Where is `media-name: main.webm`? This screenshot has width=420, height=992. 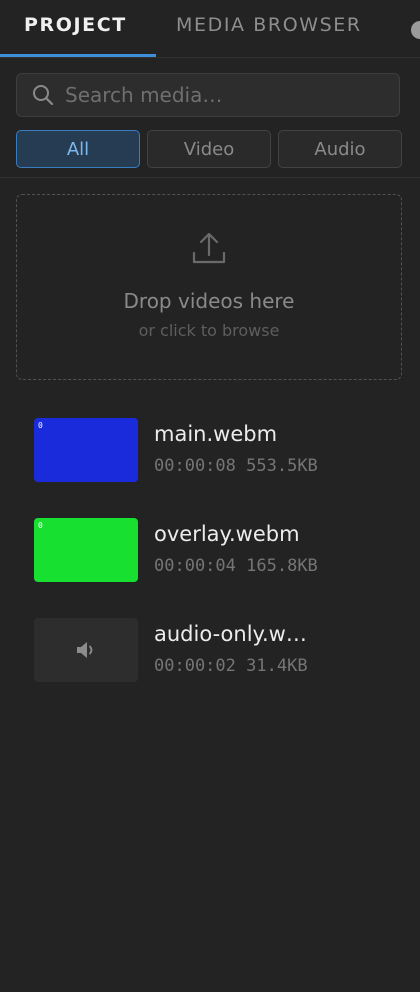
media-name: main.webm is located at coordinates (216, 434).